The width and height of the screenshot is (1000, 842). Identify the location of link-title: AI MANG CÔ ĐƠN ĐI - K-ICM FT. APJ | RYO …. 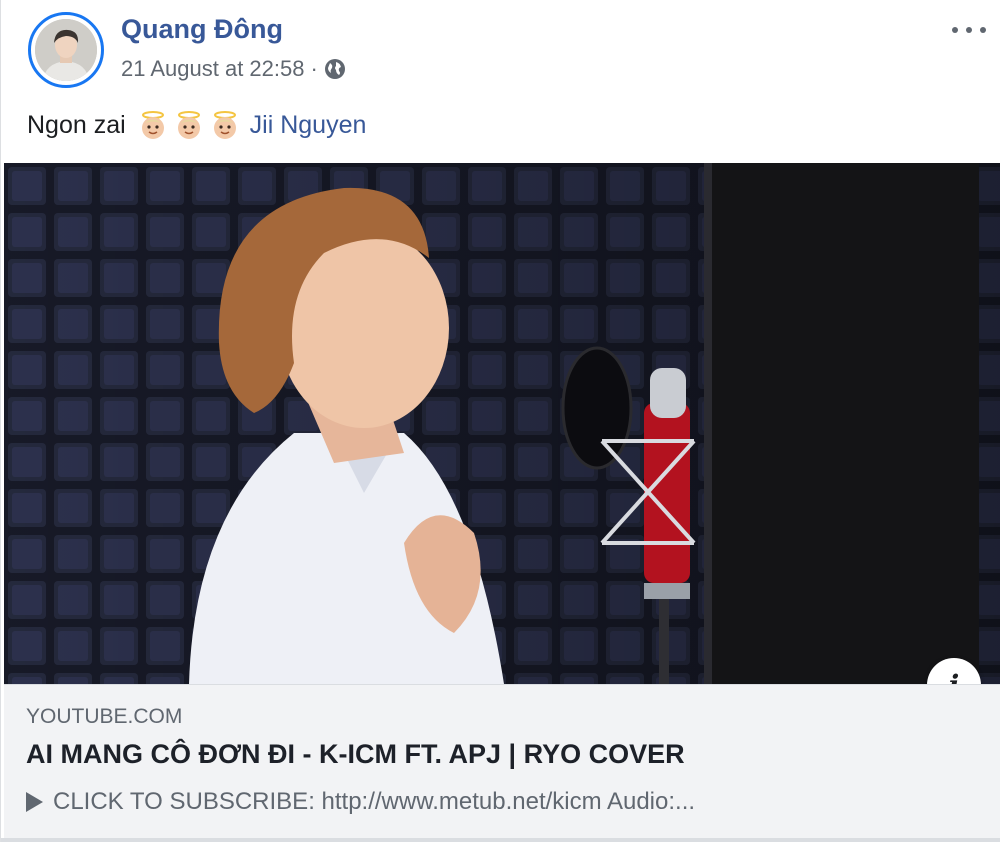
(355, 754).